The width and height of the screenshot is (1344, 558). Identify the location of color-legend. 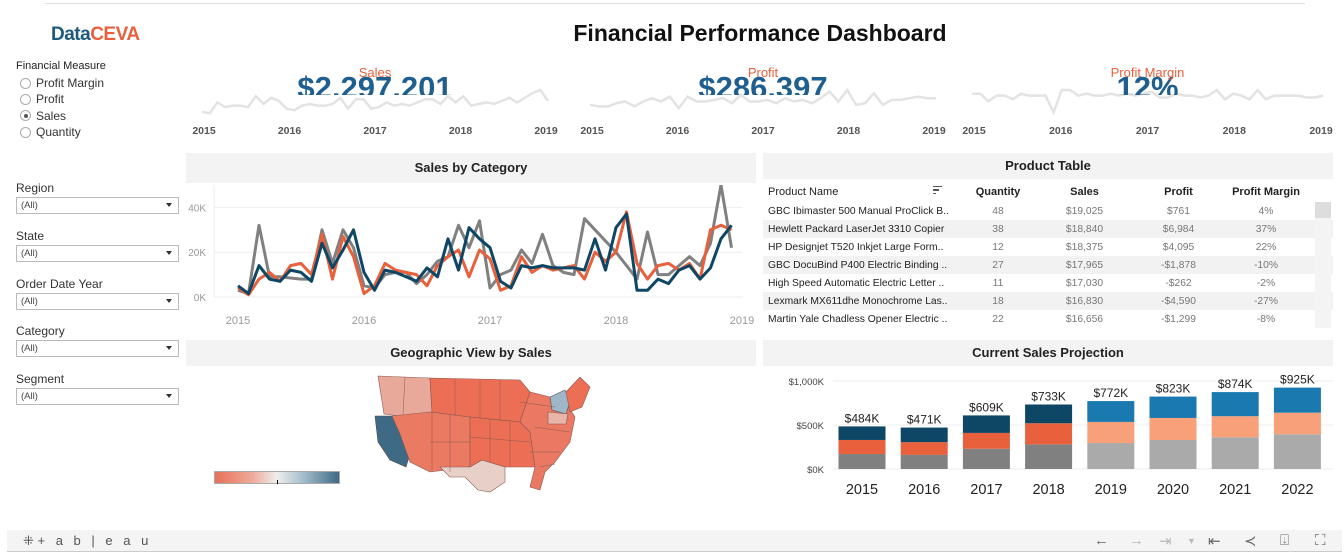
(277, 477).